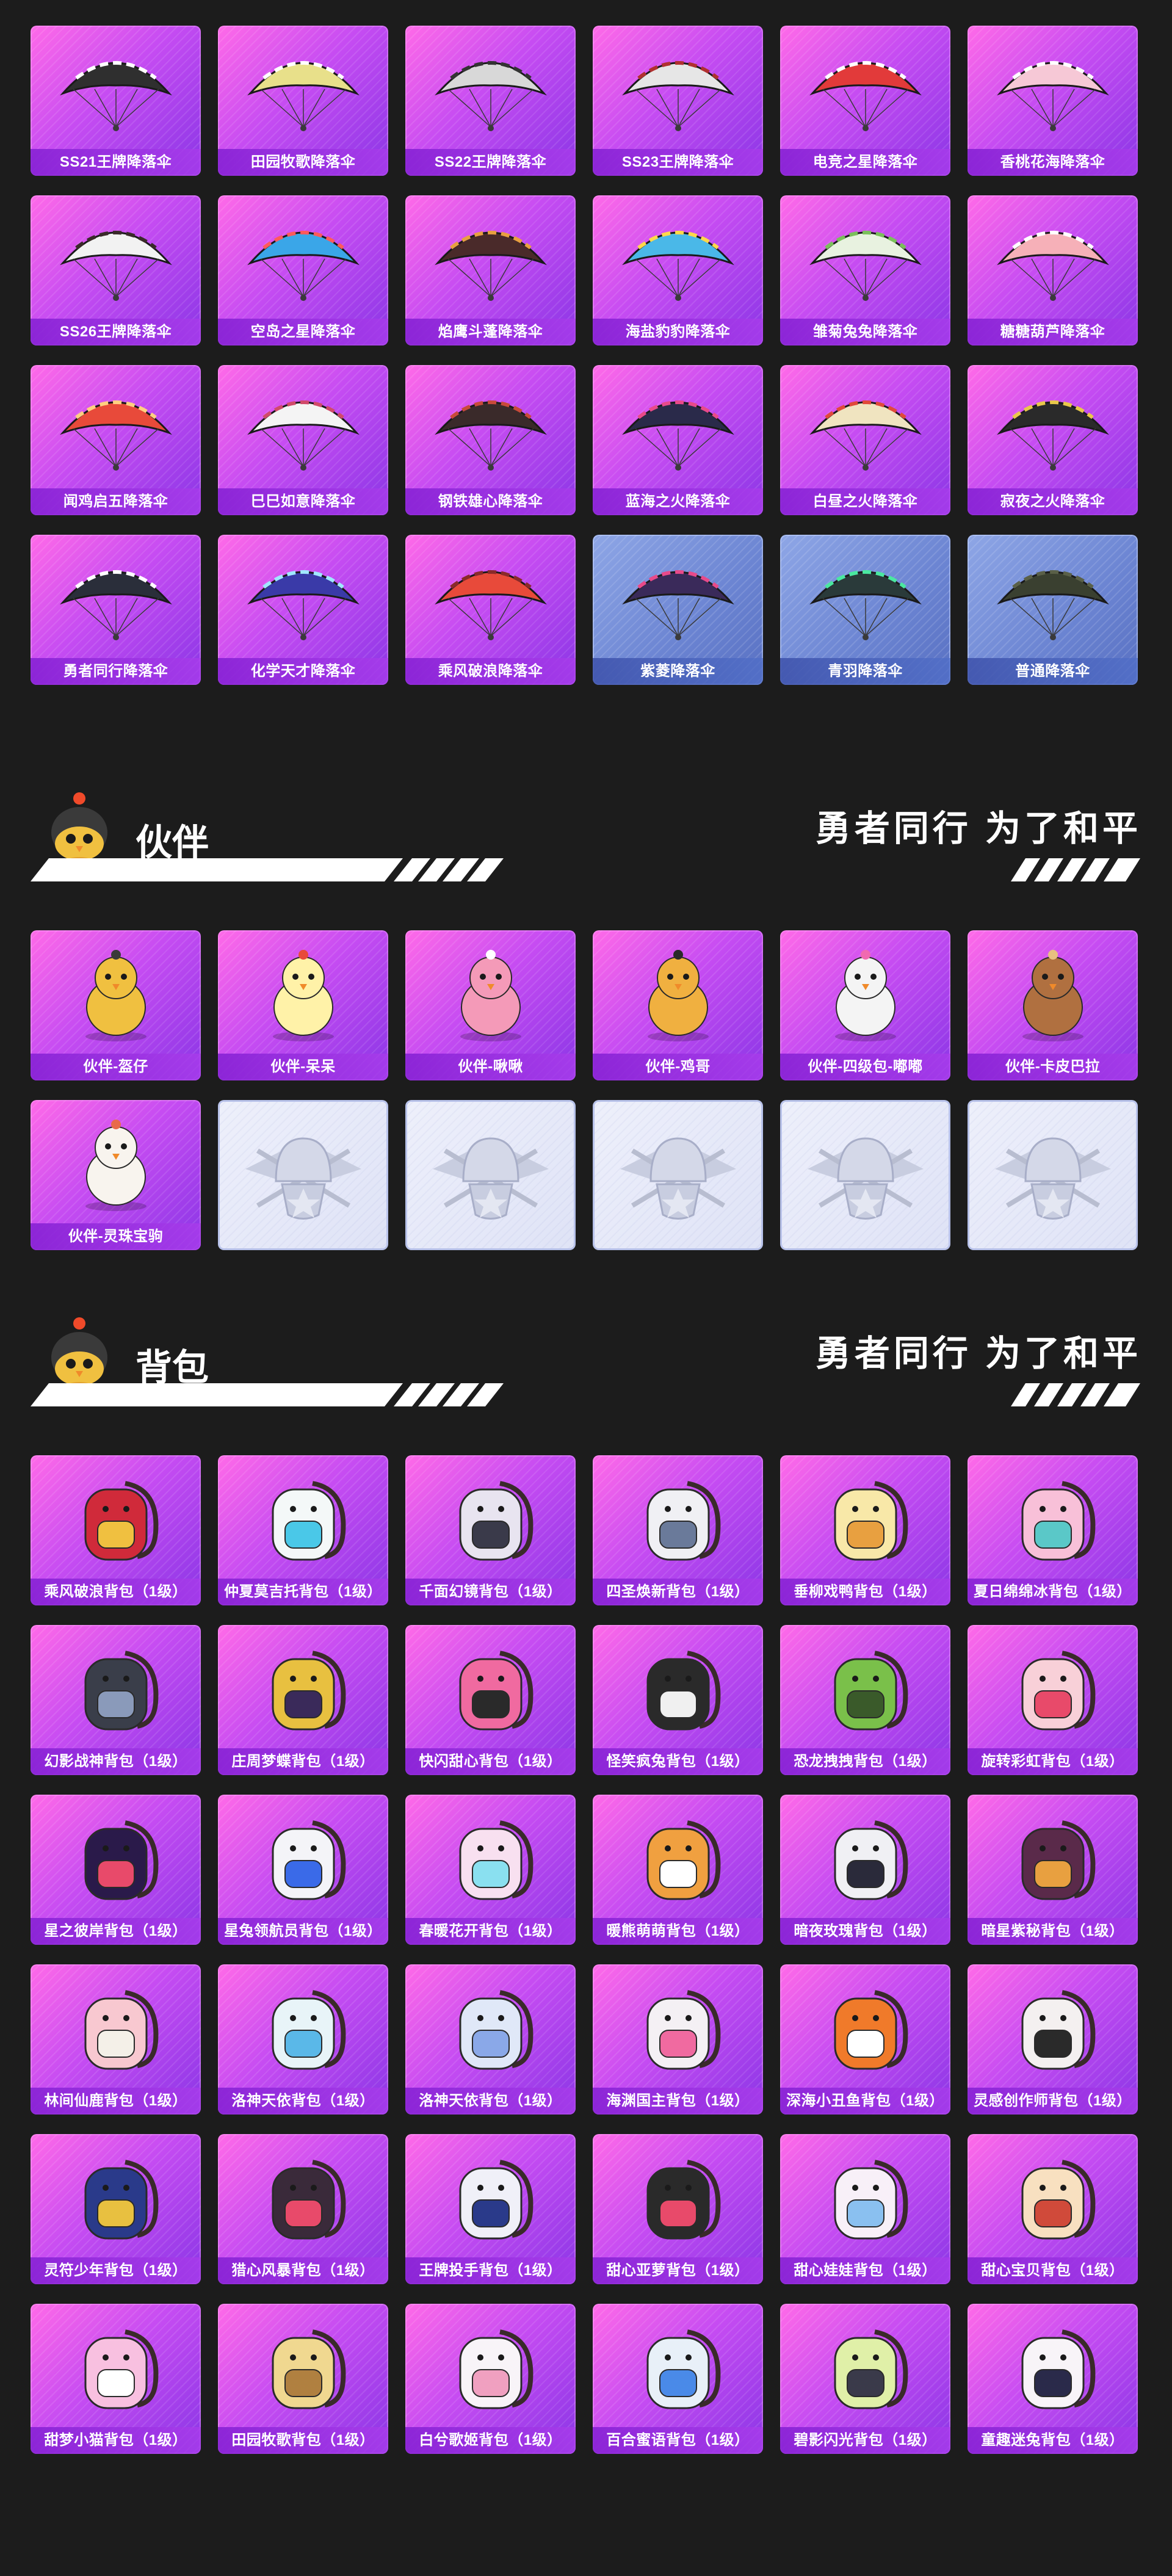 The width and height of the screenshot is (1172, 2576). Describe the element at coordinates (678, 2379) in the screenshot. I see `backpack-card: 百合蜜语背包（1级）` at that location.